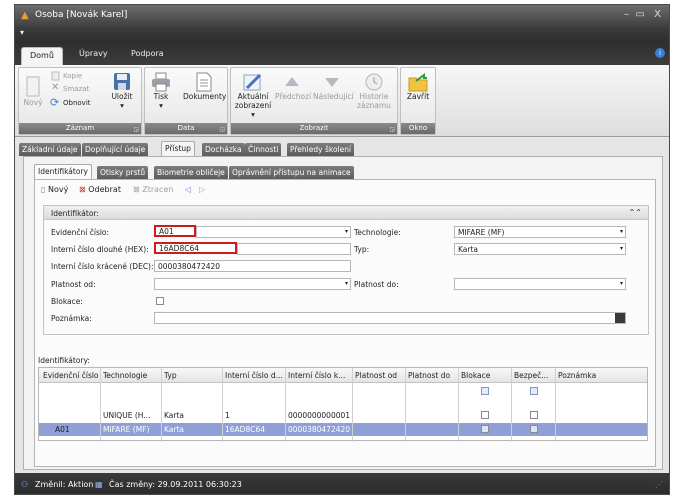 The image size is (673, 500). I want to click on ribbon-tab-podpora: Podpora, so click(147, 53).